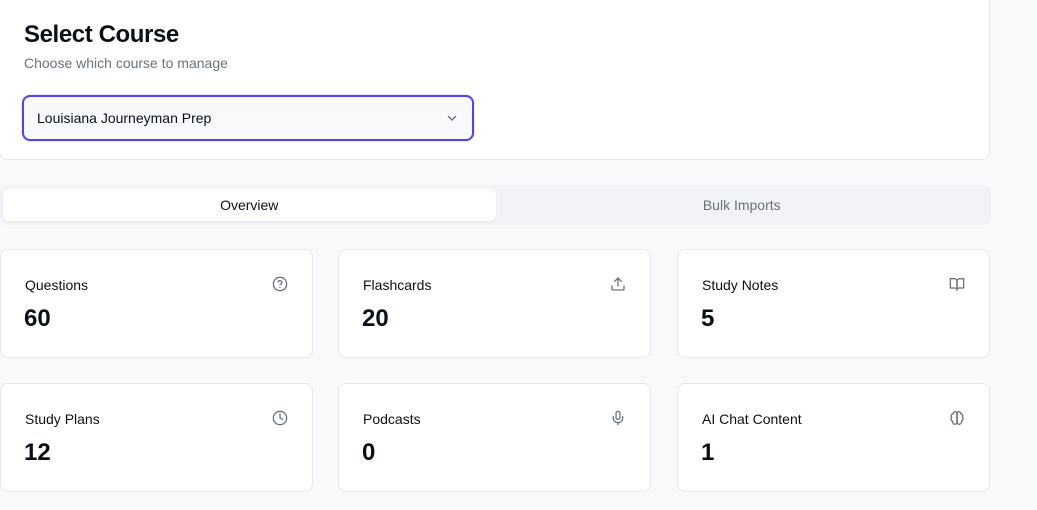 This screenshot has height=510, width=1037. What do you see at coordinates (248, 118) in the screenshot?
I see `course-select: Louisiana Journeyman Prep` at bounding box center [248, 118].